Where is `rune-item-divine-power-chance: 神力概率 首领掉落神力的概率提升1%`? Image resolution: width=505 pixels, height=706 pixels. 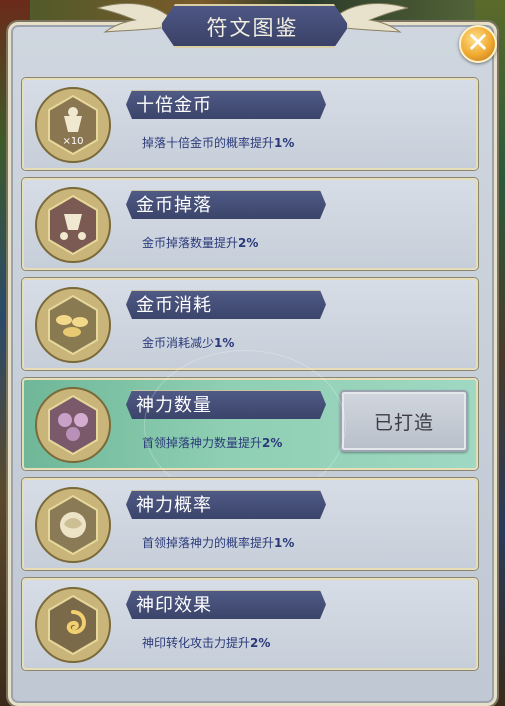
rune-item-divine-power-chance: 神力概率 首领掉落神力的概率提升1% is located at coordinates (250, 524).